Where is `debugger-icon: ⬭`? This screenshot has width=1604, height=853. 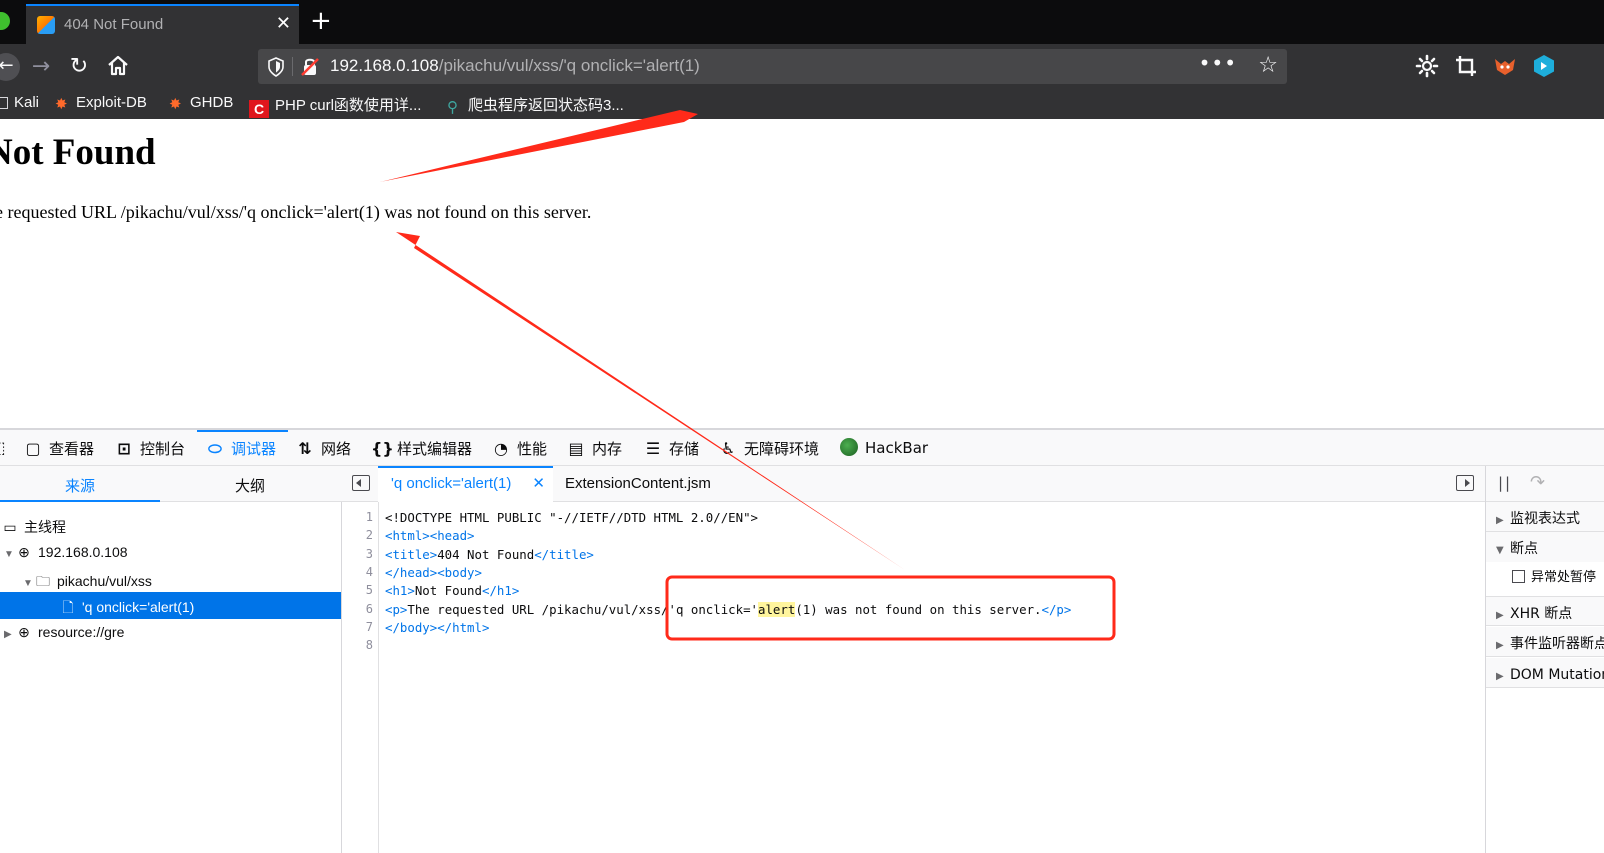 debugger-icon: ⬭ is located at coordinates (215, 448).